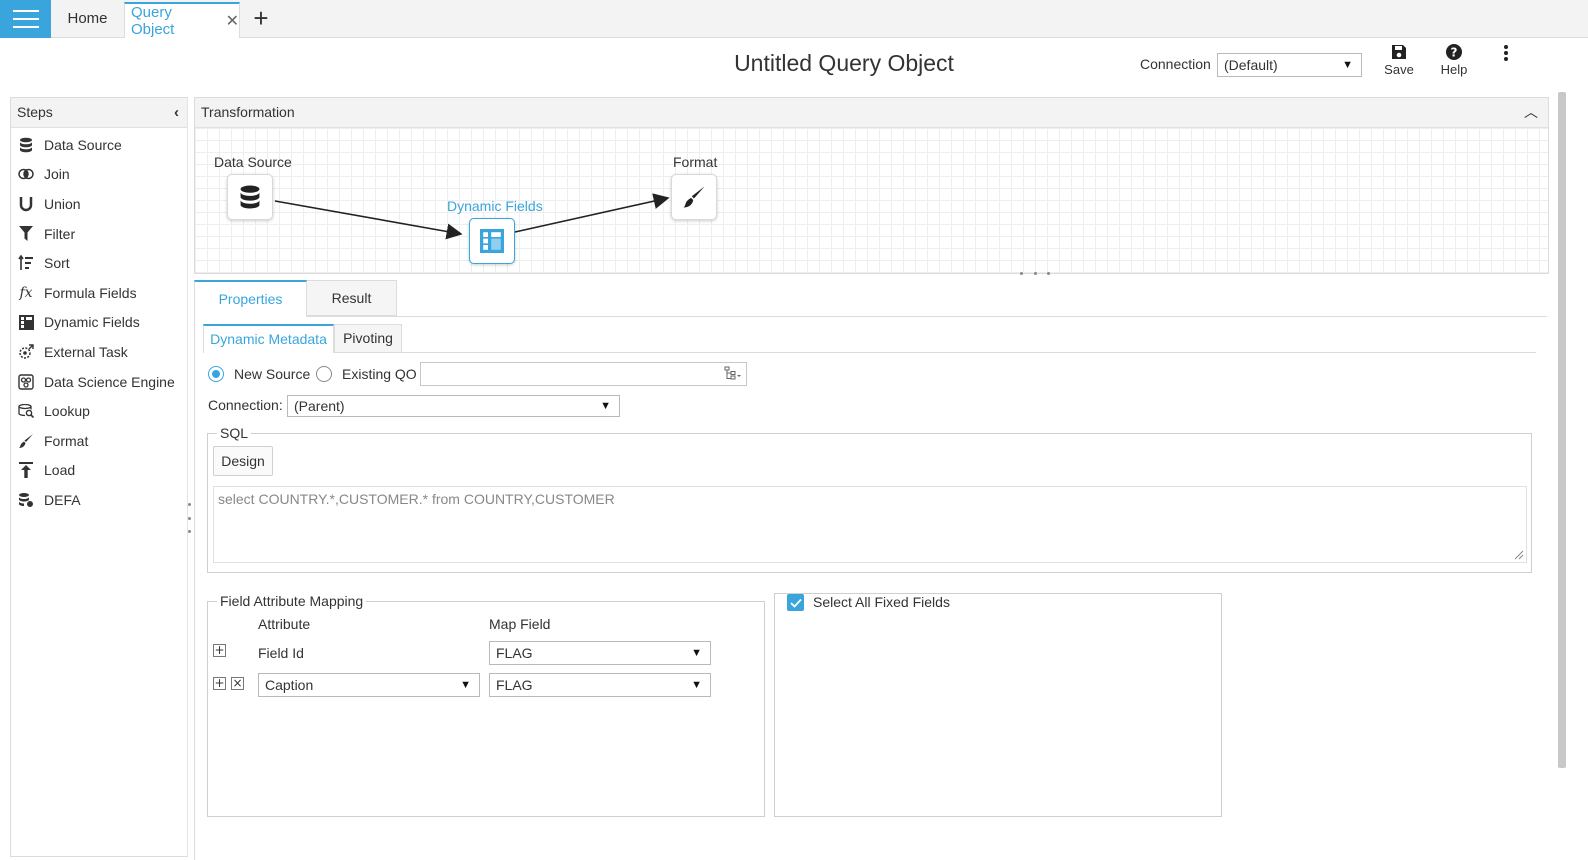 This screenshot has height=860, width=1588. Describe the element at coordinates (292, 601) in the screenshot. I see `field-attribute-mapping-legend: Field Attribute Mapping` at that location.